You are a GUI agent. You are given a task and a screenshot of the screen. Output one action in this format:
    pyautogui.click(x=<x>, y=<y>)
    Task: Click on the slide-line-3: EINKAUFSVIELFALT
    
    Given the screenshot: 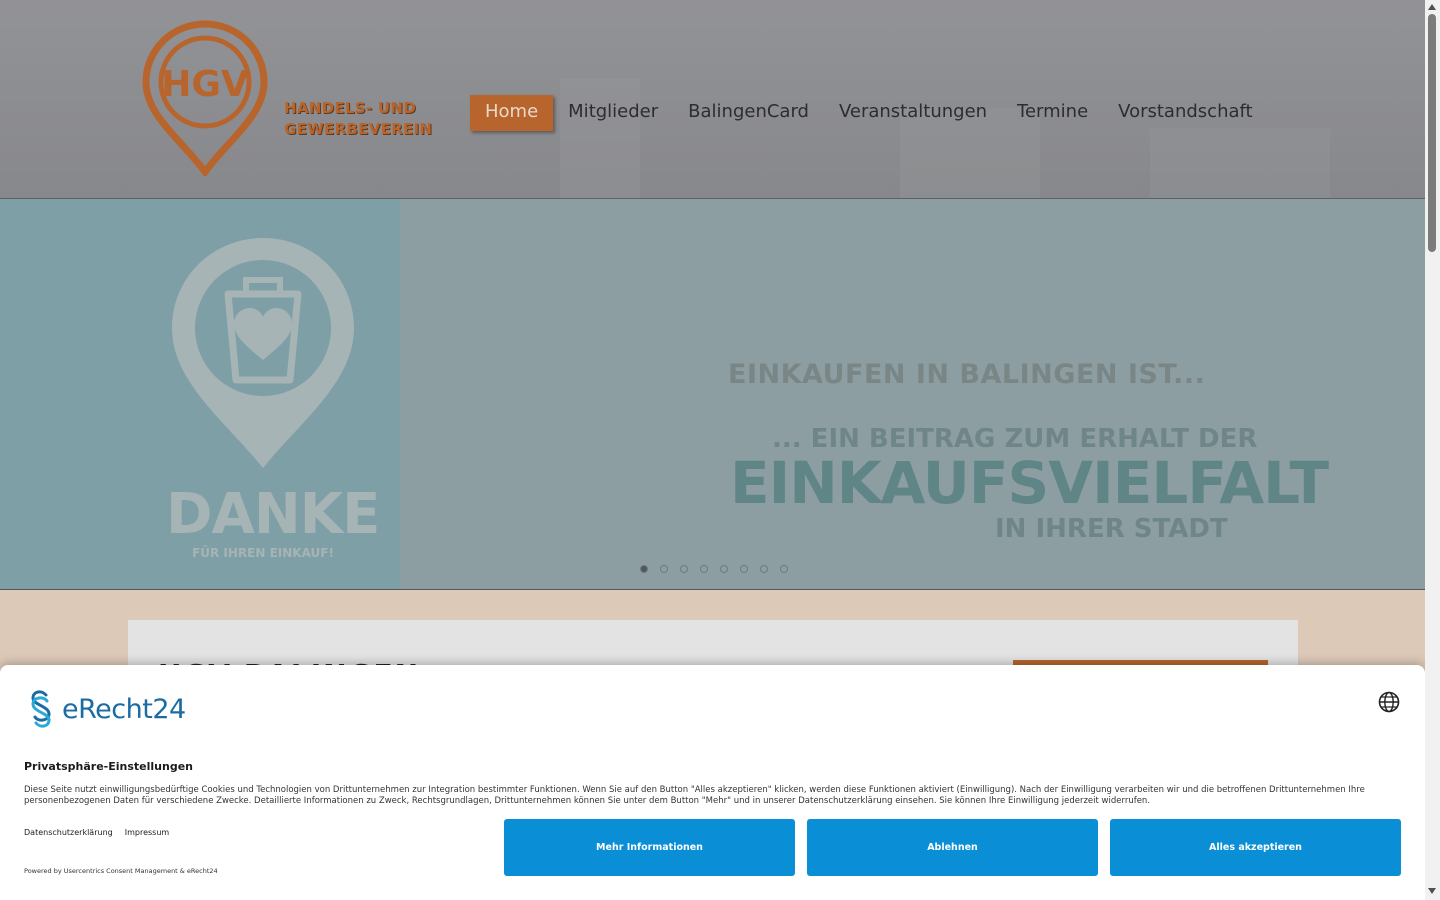 What is the action you would take?
    pyautogui.click(x=1029, y=483)
    